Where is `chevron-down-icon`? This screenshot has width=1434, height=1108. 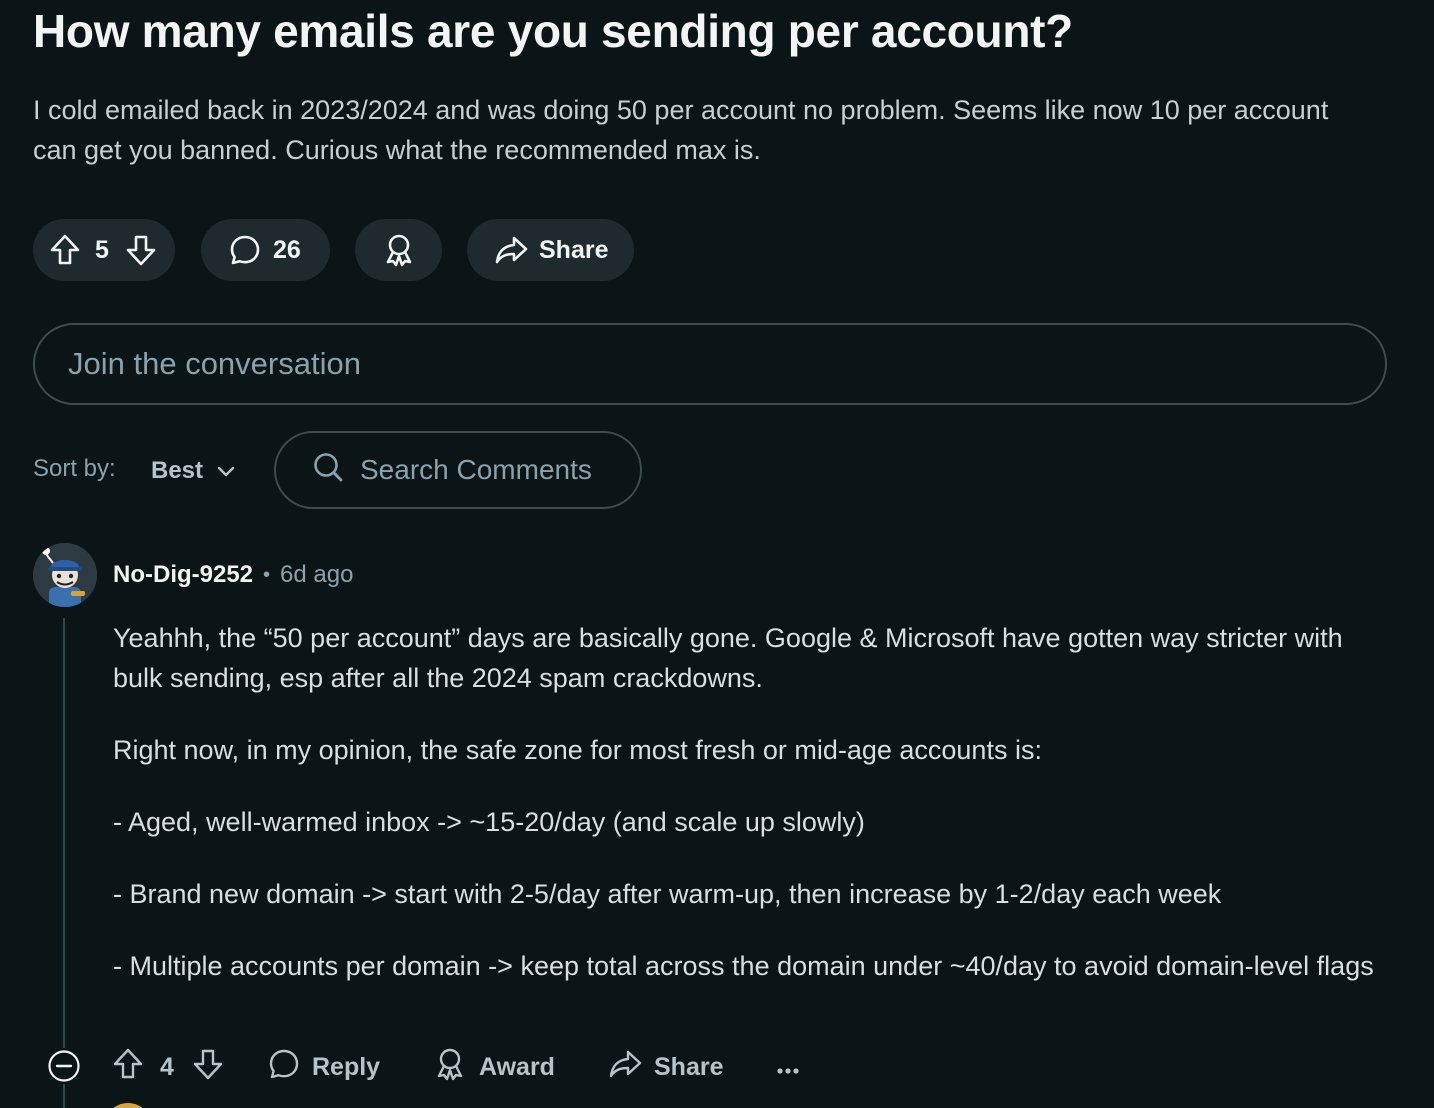 chevron-down-icon is located at coordinates (219, 471).